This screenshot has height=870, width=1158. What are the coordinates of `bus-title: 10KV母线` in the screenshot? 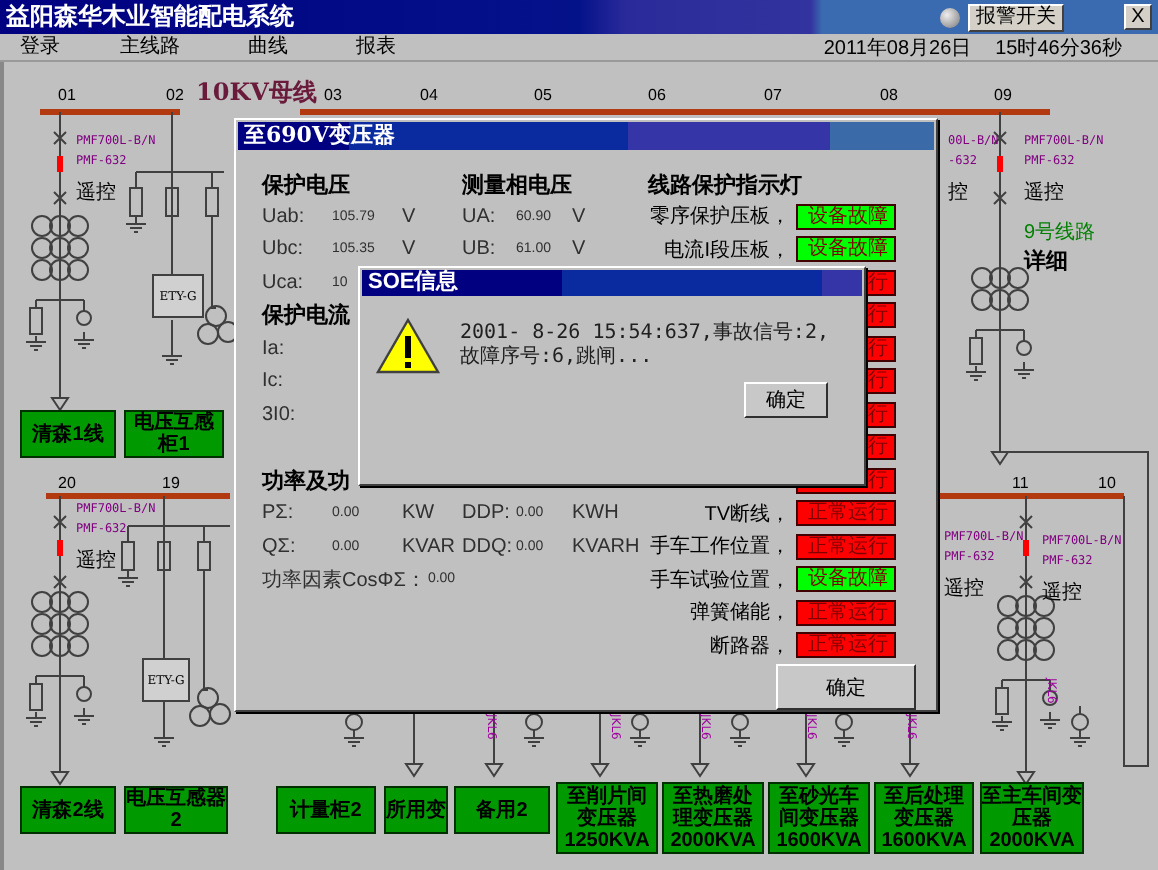 It's located at (256, 93).